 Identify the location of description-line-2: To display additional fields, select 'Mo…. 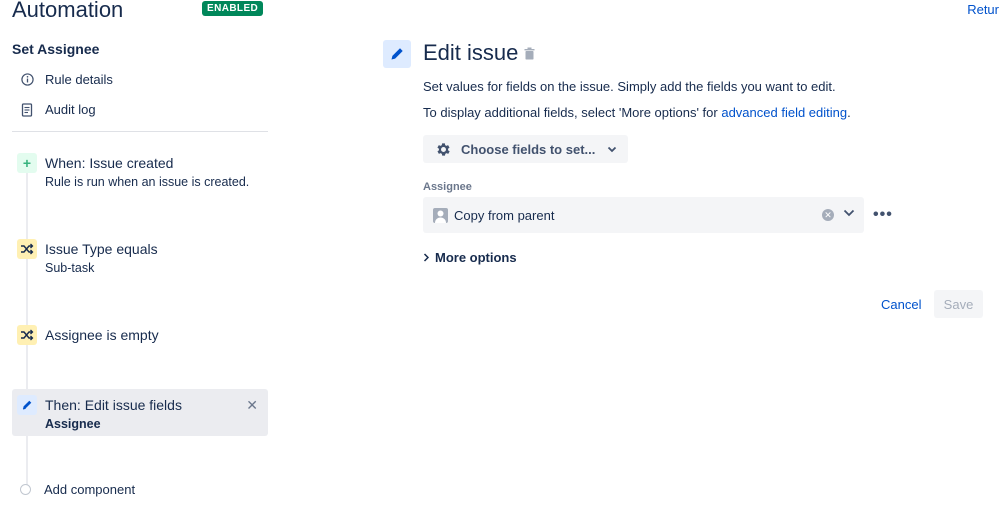
(637, 112).